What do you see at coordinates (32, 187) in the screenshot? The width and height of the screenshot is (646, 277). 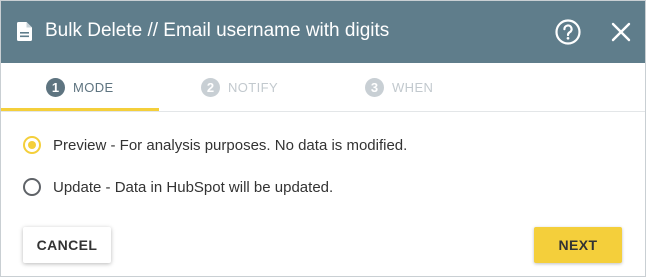 I see `update-radio` at bounding box center [32, 187].